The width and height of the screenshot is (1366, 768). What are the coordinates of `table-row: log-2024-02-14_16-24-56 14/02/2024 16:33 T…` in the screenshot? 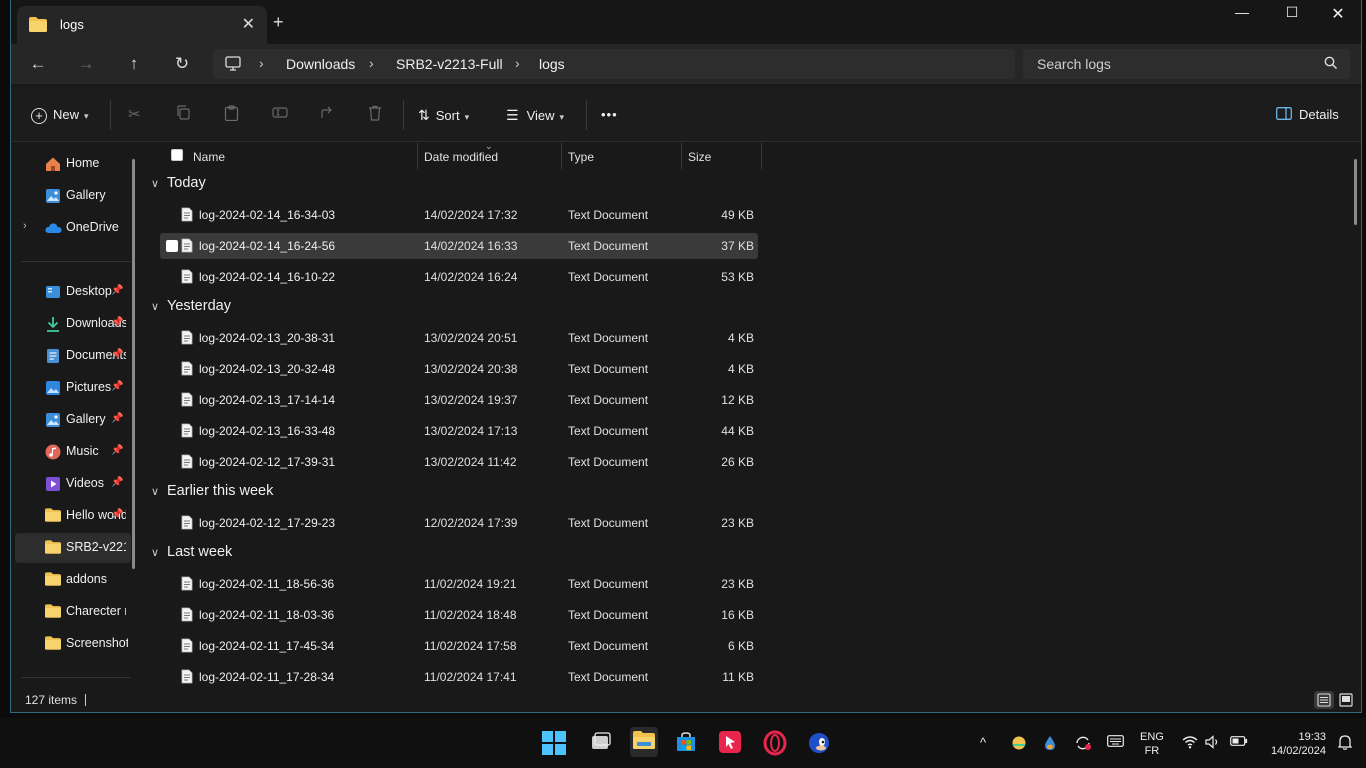 It's located at (459, 246).